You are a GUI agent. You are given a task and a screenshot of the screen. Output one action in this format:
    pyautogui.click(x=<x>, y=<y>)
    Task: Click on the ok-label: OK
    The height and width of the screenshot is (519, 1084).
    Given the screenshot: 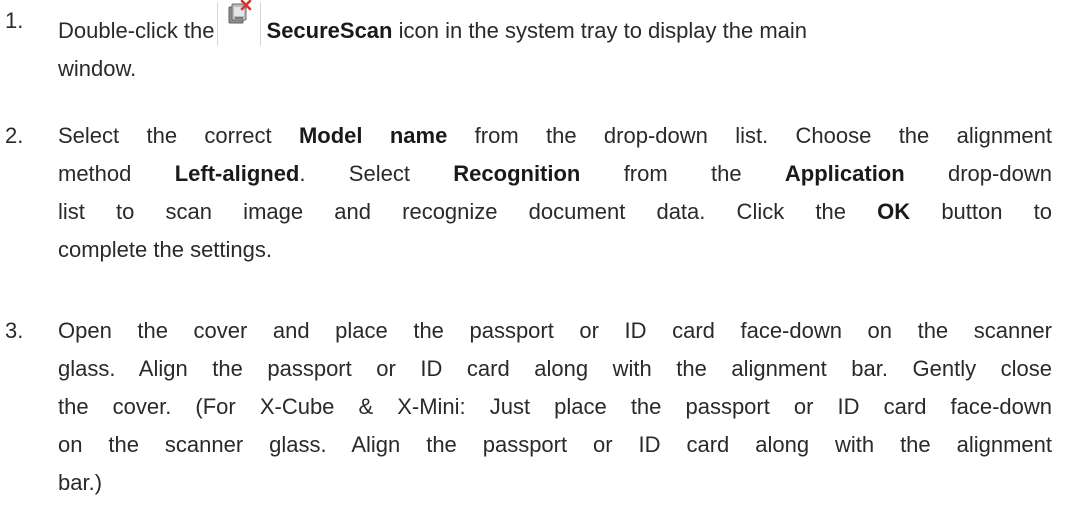 What is the action you would take?
    pyautogui.click(x=894, y=211)
    